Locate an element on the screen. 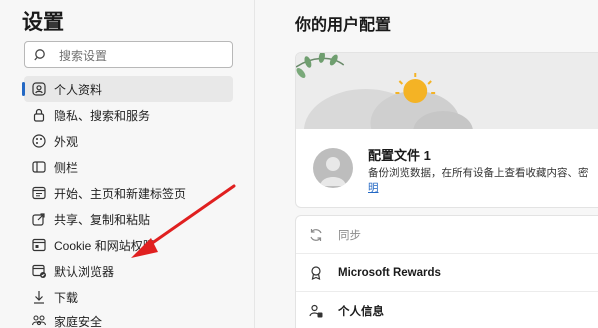 Image resolution: width=598 pixels, height=328 pixels. list-item-rewards: Microsoft Rewards is located at coordinates (447, 273).